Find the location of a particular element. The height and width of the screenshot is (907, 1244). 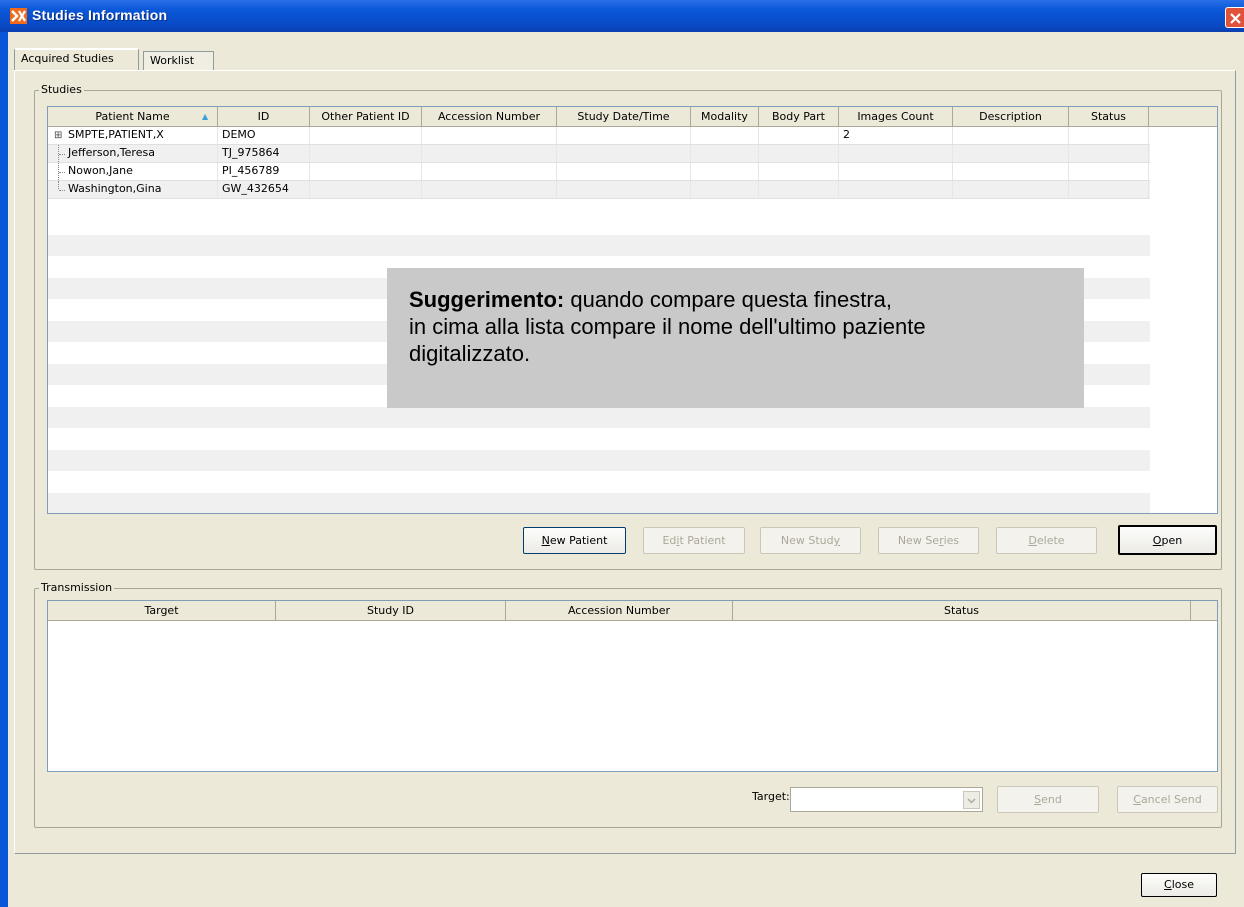

transmission-group-label: Transmission is located at coordinates (77, 588).